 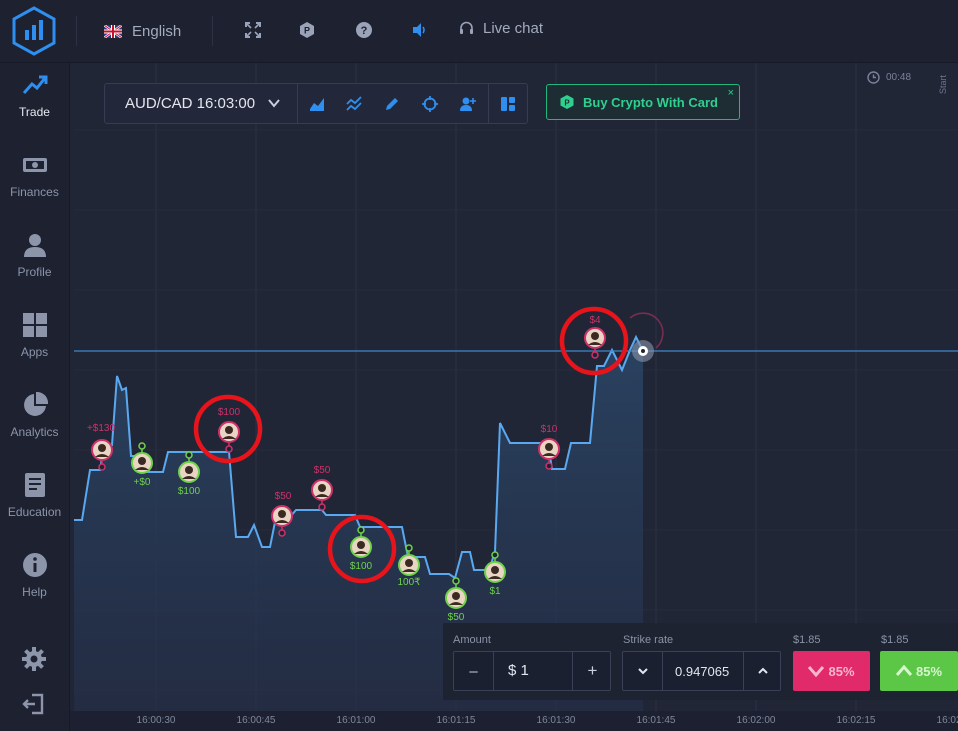 What do you see at coordinates (430, 104) in the screenshot?
I see `crosshair-icon` at bounding box center [430, 104].